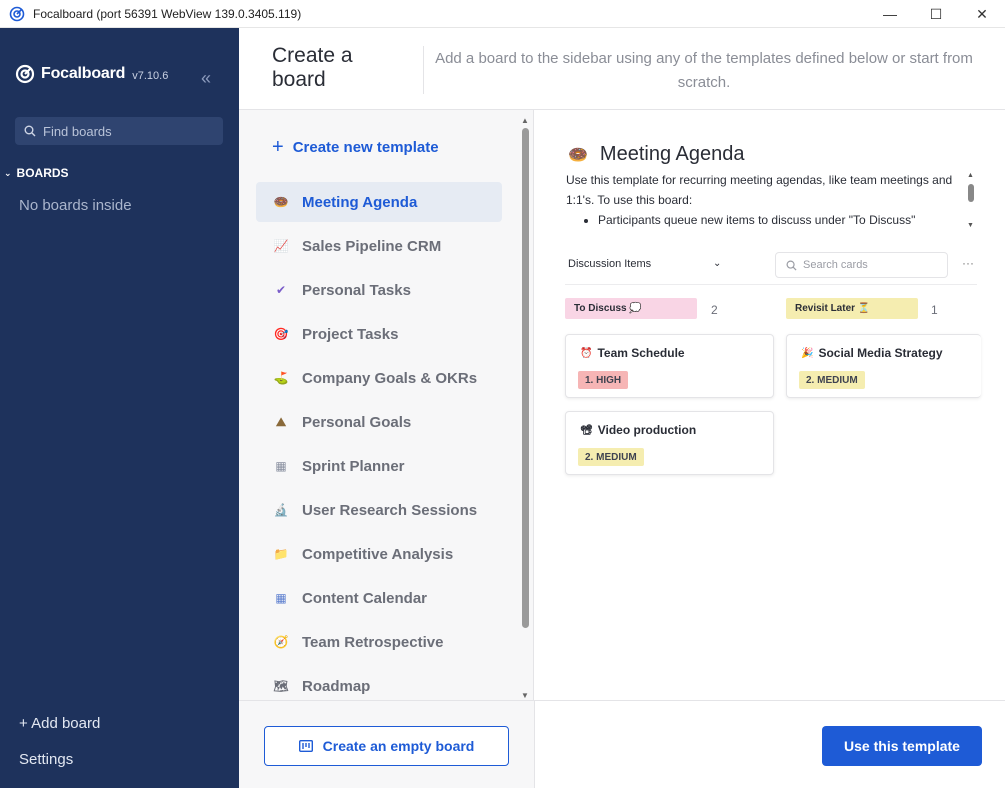  What do you see at coordinates (305, 746) in the screenshot?
I see `board-icon` at bounding box center [305, 746].